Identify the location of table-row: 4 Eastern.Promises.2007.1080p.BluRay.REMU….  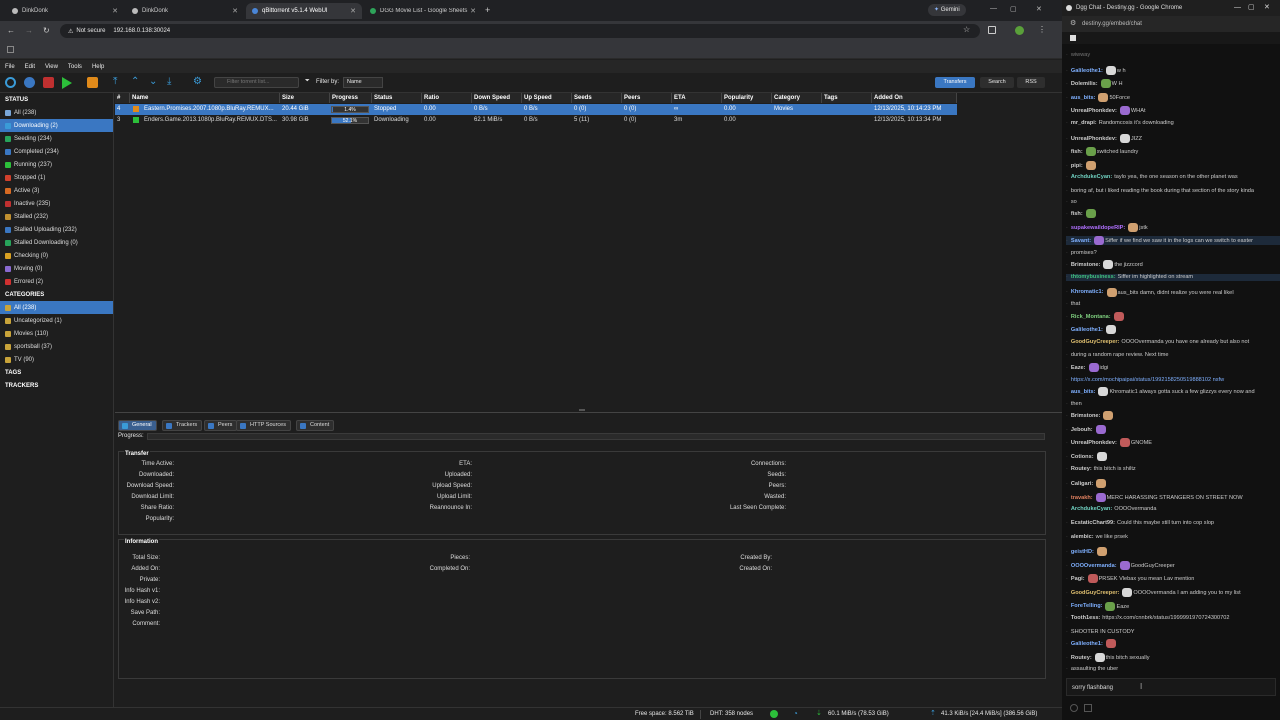
(536, 109).